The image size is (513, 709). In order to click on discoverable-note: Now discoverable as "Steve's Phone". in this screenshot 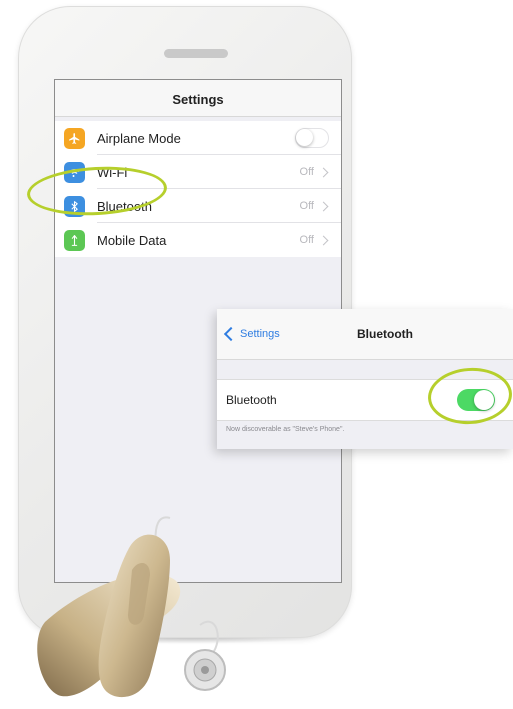, I will do `click(285, 429)`.